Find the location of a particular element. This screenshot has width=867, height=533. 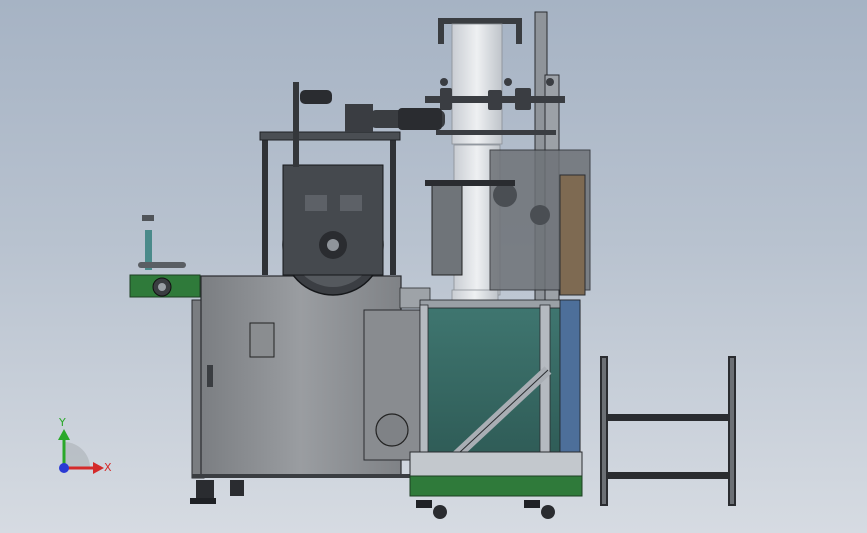

main-cabinet is located at coordinates (310, 389).